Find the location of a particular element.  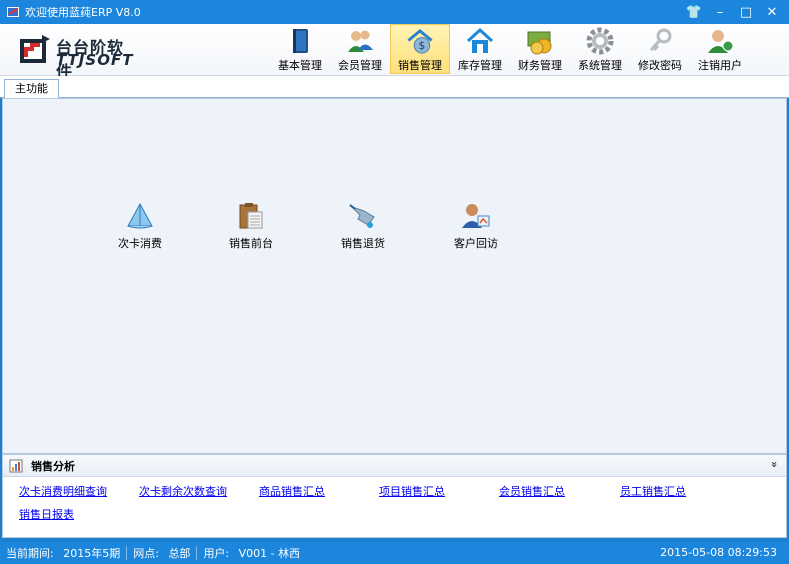

link-daily-sales-report: 销售日报表 is located at coordinates (46, 514).